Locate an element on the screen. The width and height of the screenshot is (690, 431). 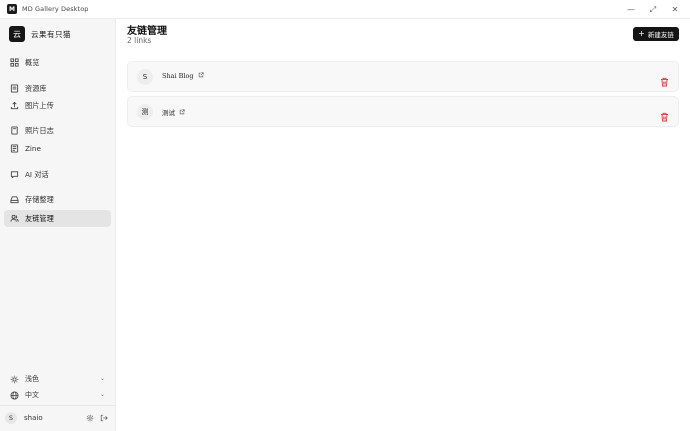
sidebar-item-library: 资源库 is located at coordinates (57, 88).